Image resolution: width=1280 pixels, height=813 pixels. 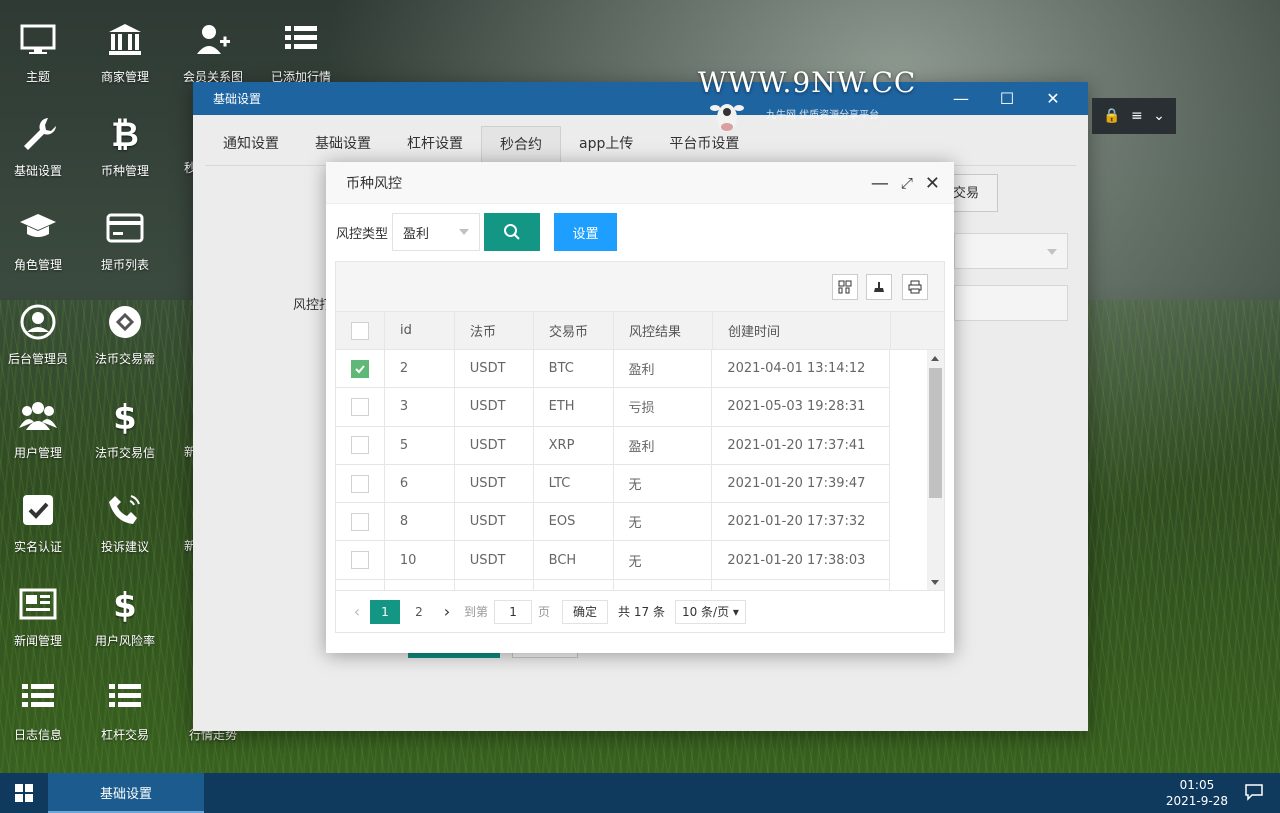 I want to click on desktop-icon: 后台管理员, so click(x=40, y=333).